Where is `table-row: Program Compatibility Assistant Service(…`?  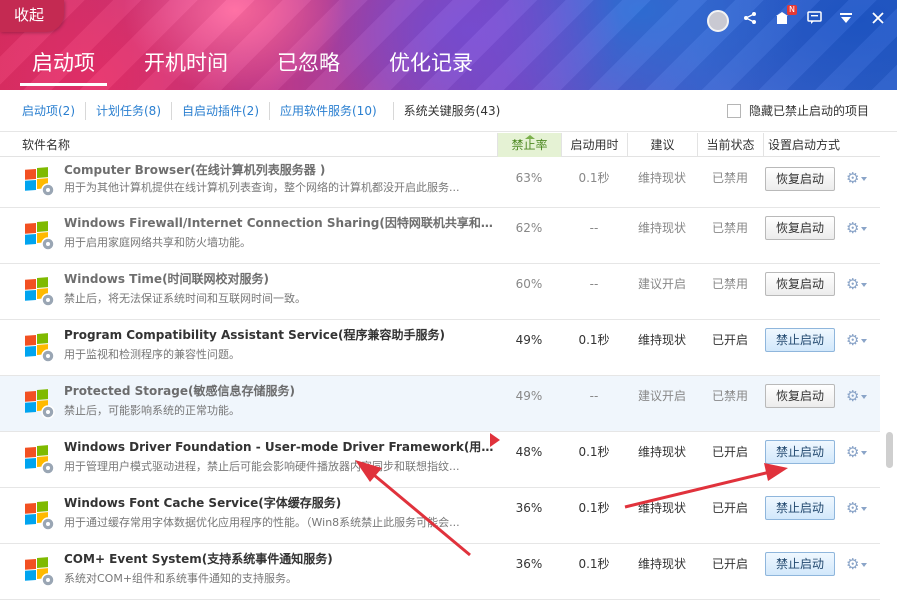 table-row: Program Compatibility Assistant Service(… is located at coordinates (440, 348).